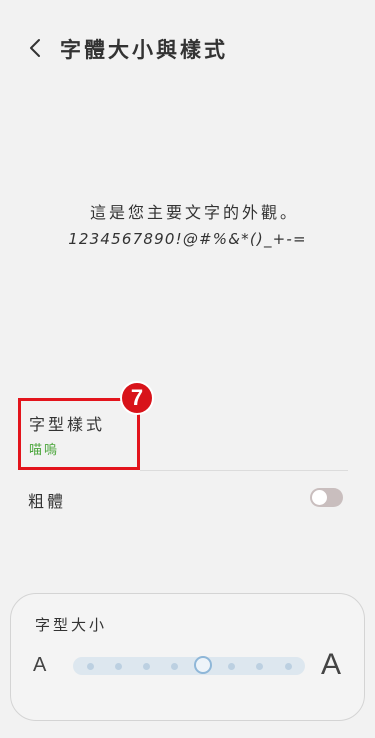 This screenshot has width=375, height=738. I want to click on font-size-label: 字型大小, so click(71, 625).